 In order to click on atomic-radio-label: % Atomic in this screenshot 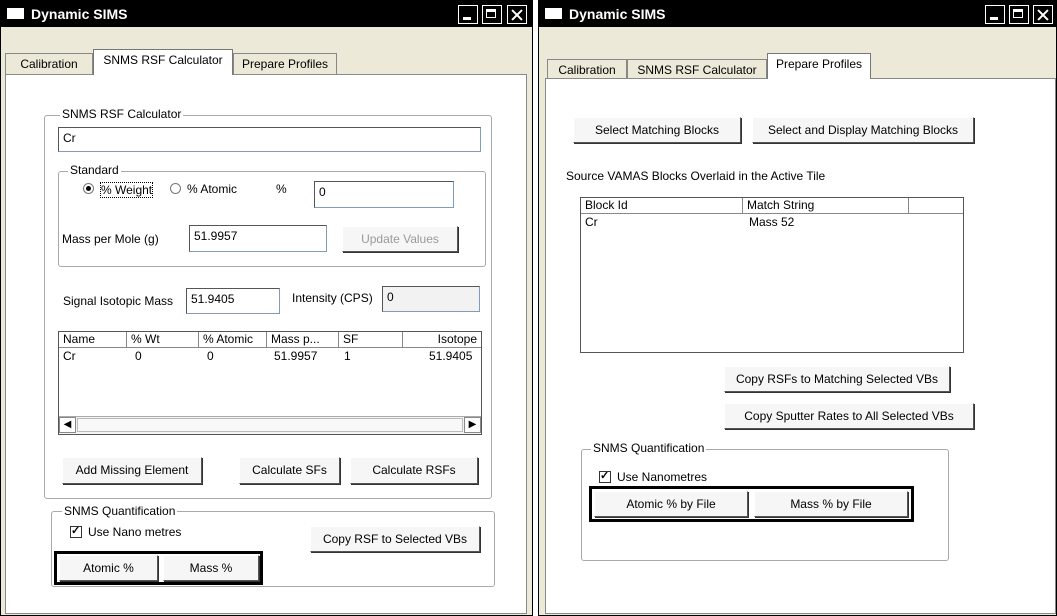, I will do `click(212, 189)`.